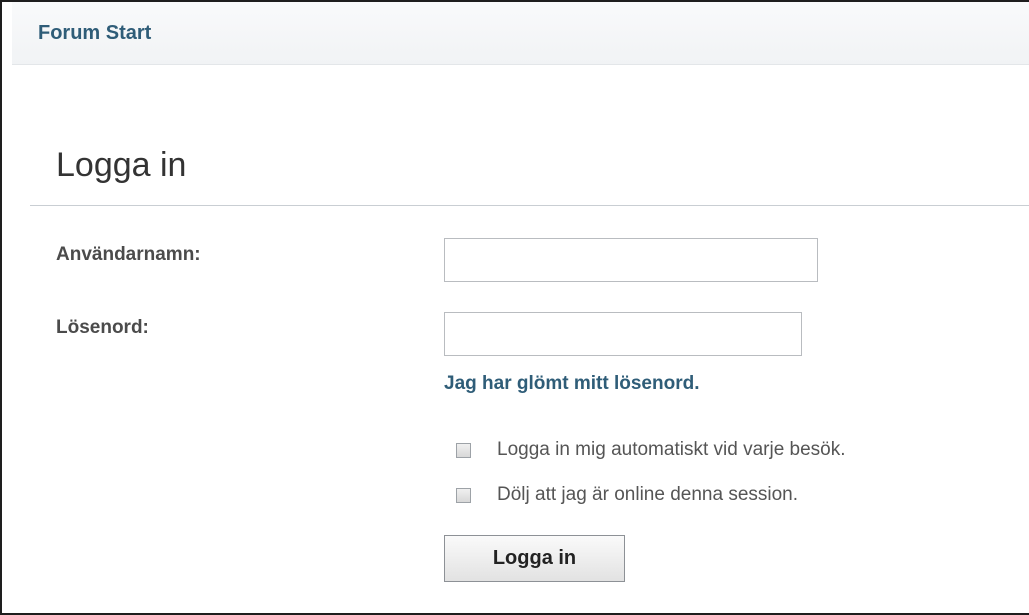 This screenshot has width=1029, height=615. Describe the element at coordinates (463, 495) in the screenshot. I see `hide-online-checkbox` at that location.